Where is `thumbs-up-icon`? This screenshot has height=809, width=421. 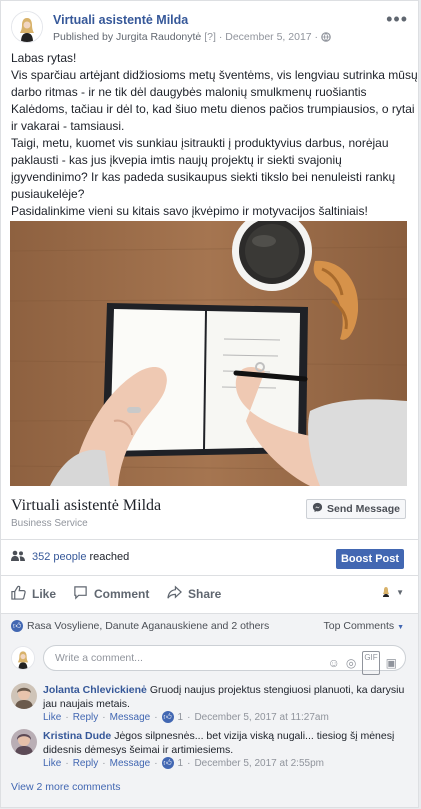
thumbs-up-icon is located at coordinates (18, 594).